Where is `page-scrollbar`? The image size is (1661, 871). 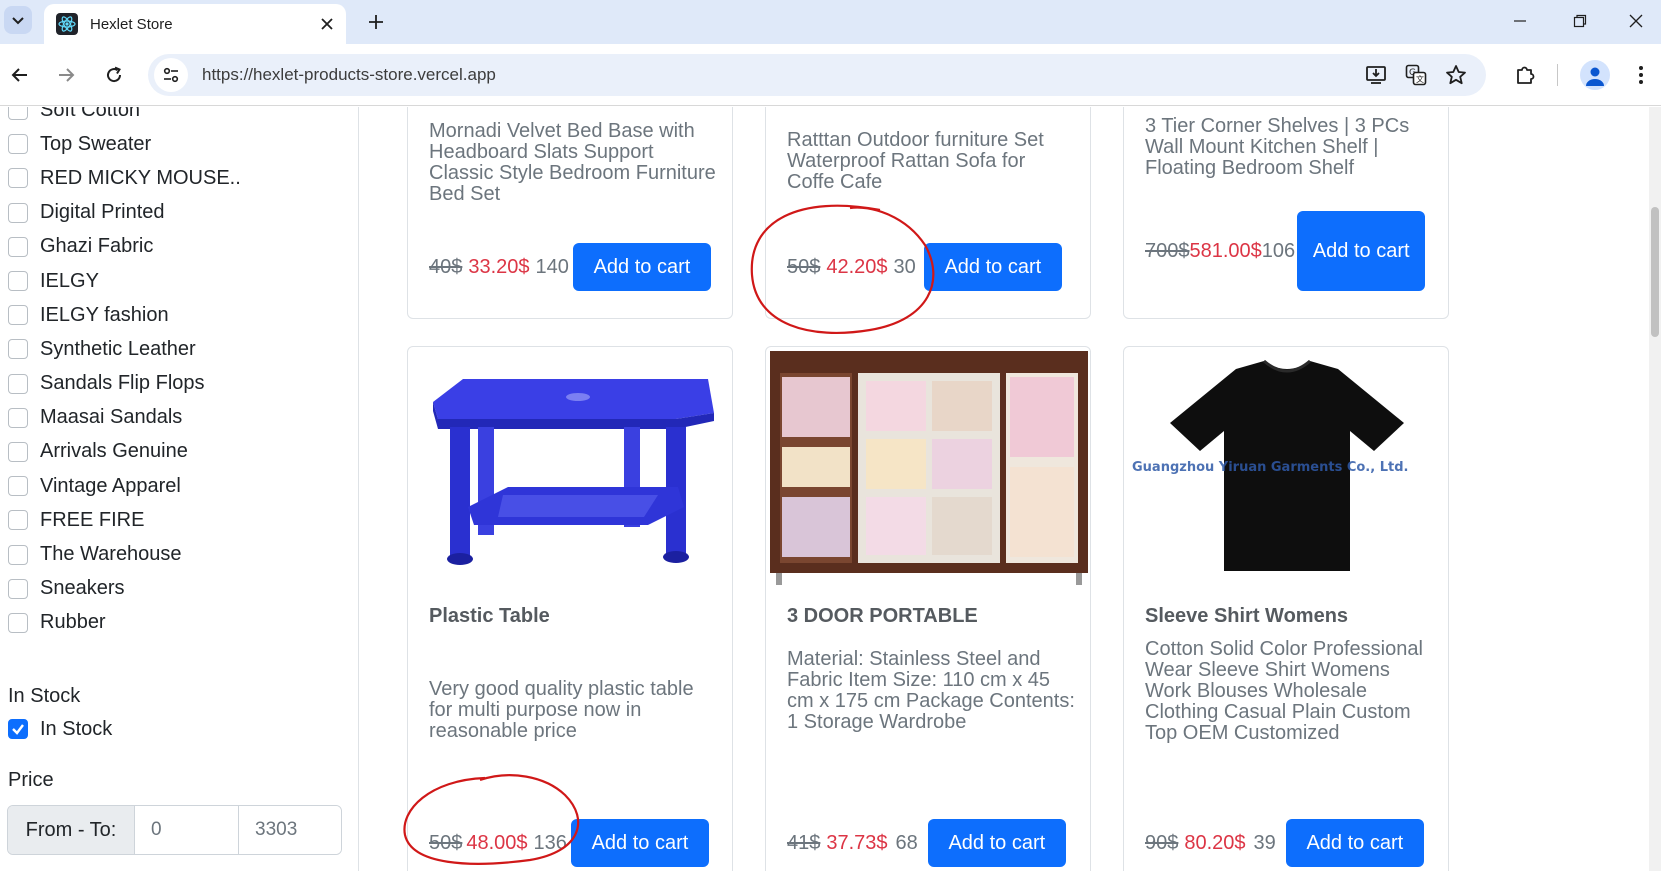
page-scrollbar is located at coordinates (1655, 489).